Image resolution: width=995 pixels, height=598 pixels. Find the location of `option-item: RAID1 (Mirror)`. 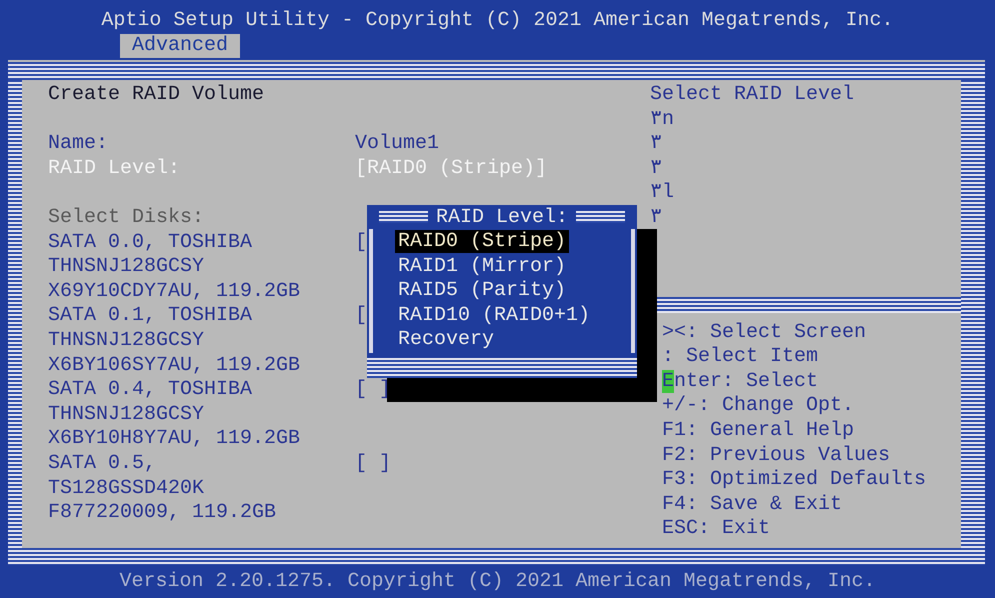

option-item: RAID1 (Mirror) is located at coordinates (482, 266).